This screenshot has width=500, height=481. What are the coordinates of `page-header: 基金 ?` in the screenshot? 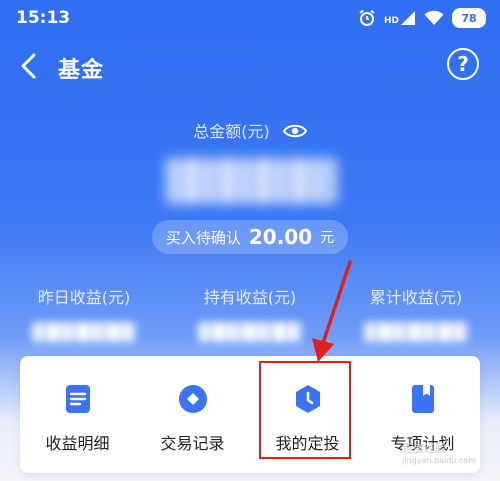 It's located at (250, 66).